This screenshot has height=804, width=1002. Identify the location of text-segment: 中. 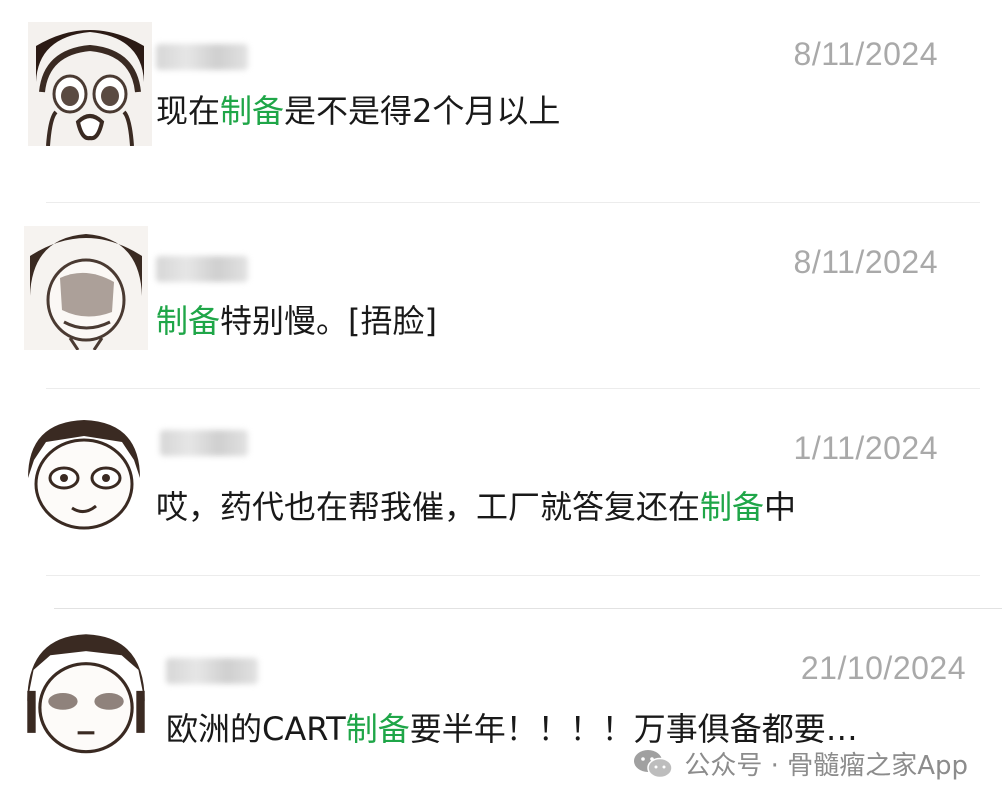
(780, 507).